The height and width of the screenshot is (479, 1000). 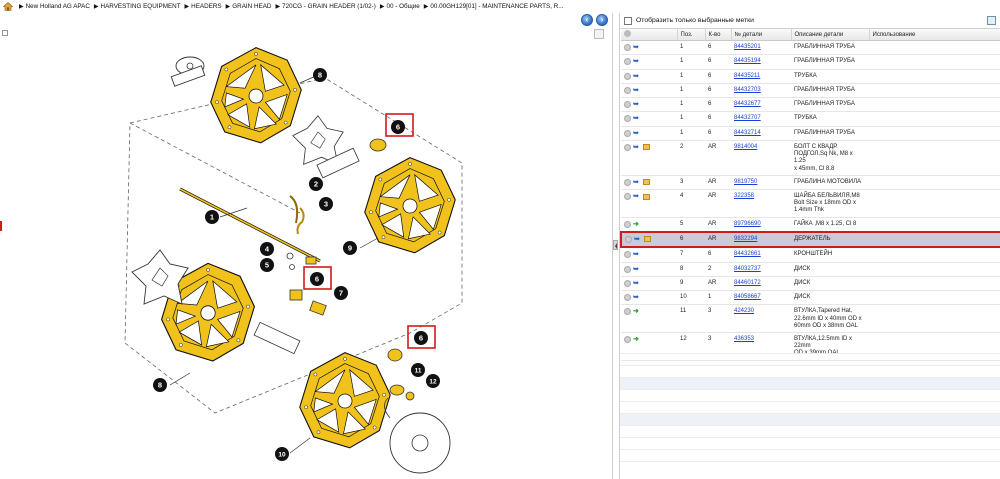 I want to click on callout-label: 5, so click(x=267, y=265).